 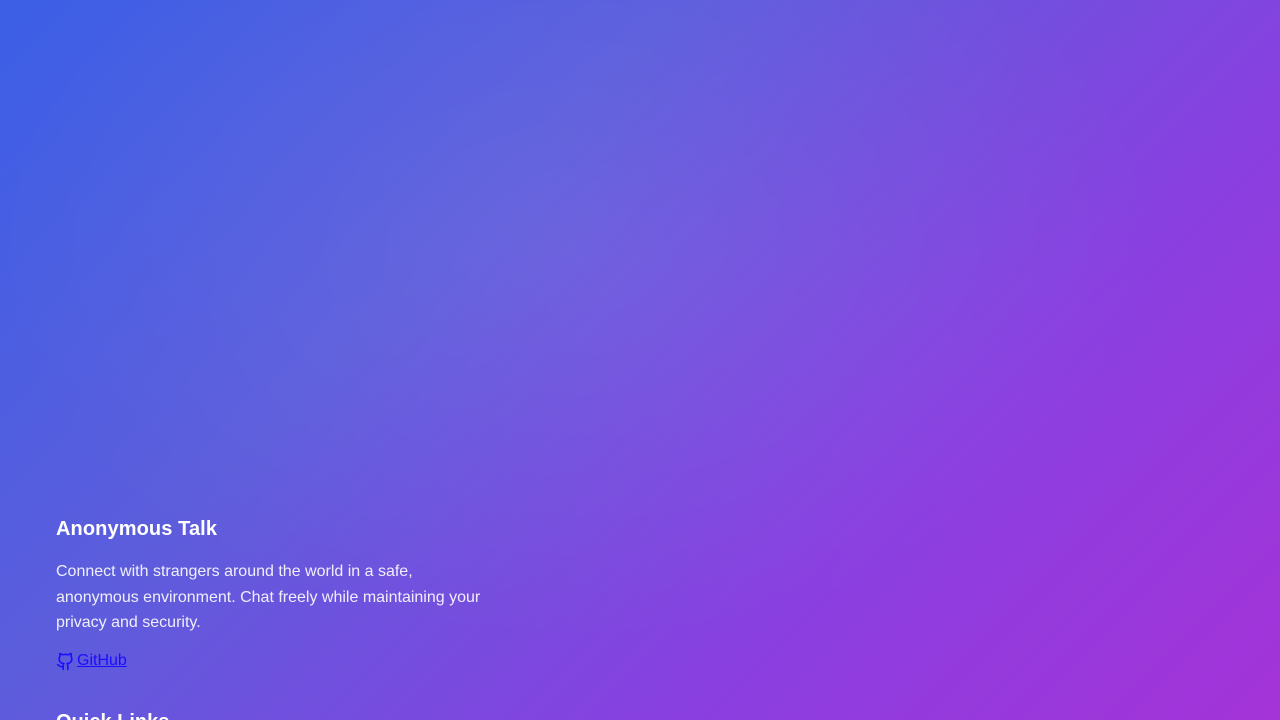 I want to click on github-link-label: GitHub, so click(x=102, y=660).